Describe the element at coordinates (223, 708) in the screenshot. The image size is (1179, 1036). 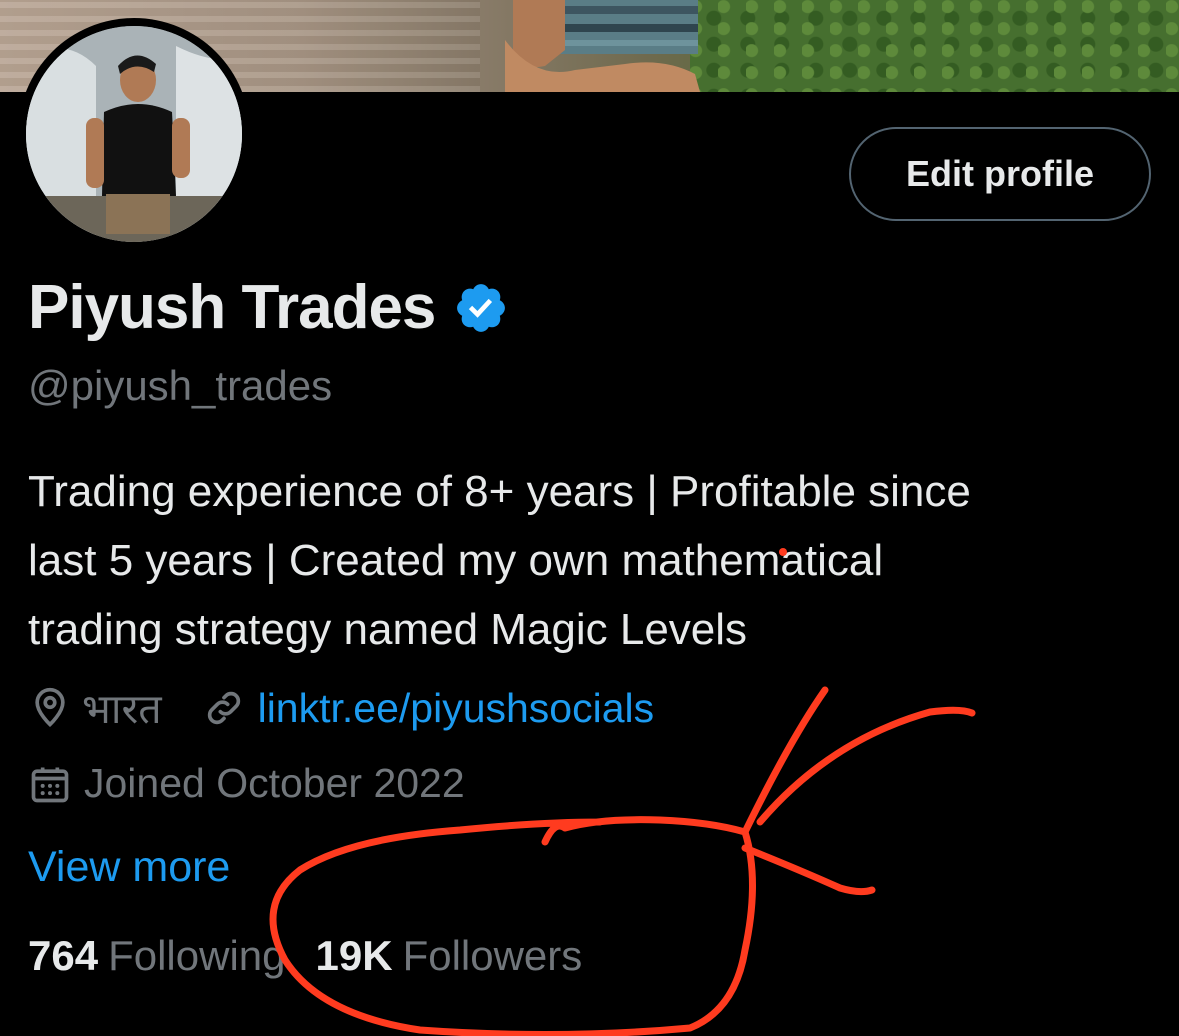
I see `link-icon` at that location.